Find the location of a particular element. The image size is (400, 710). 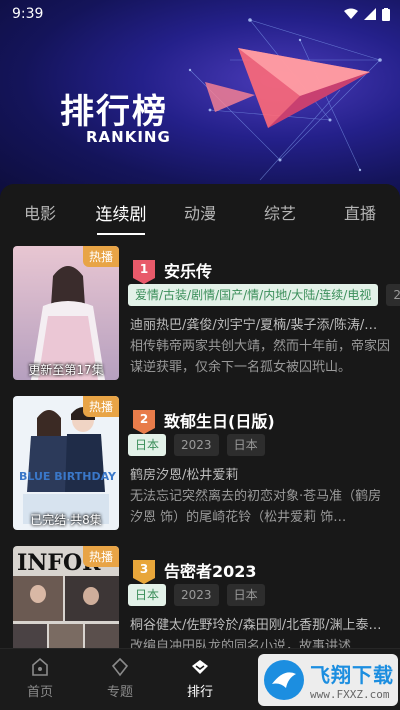

item-title: 告密者2023 is located at coordinates (210, 570).